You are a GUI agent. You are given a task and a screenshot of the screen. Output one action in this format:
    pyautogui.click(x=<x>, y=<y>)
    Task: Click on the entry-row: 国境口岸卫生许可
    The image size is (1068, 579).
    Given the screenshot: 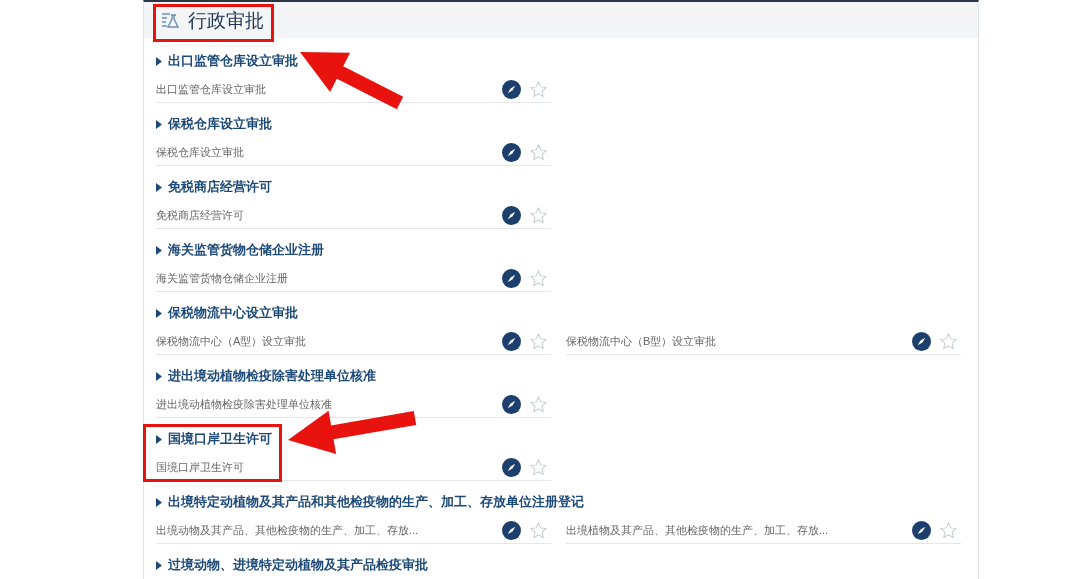 What is the action you would take?
    pyautogui.click(x=353, y=467)
    